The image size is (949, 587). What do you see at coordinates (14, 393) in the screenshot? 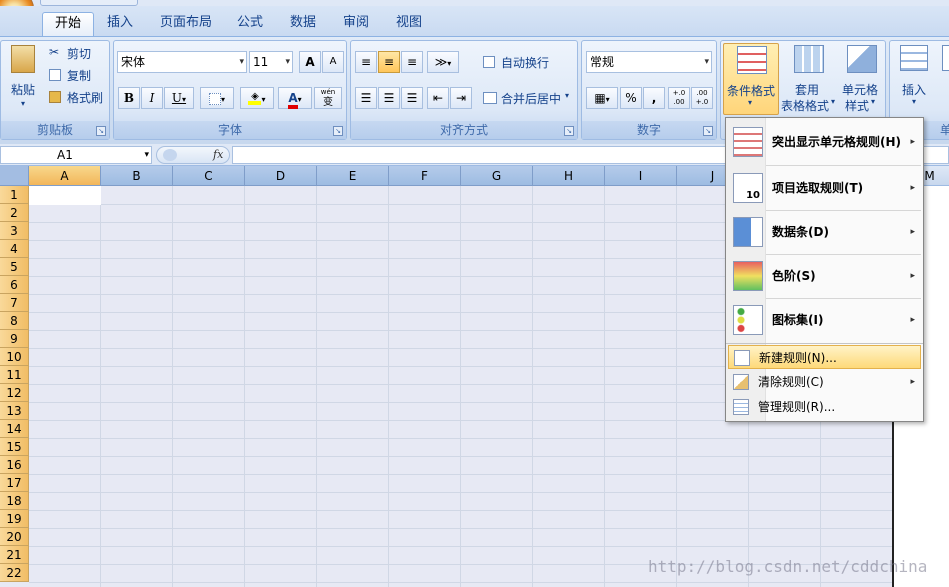
I see `row-header-12: 12` at bounding box center [14, 393].